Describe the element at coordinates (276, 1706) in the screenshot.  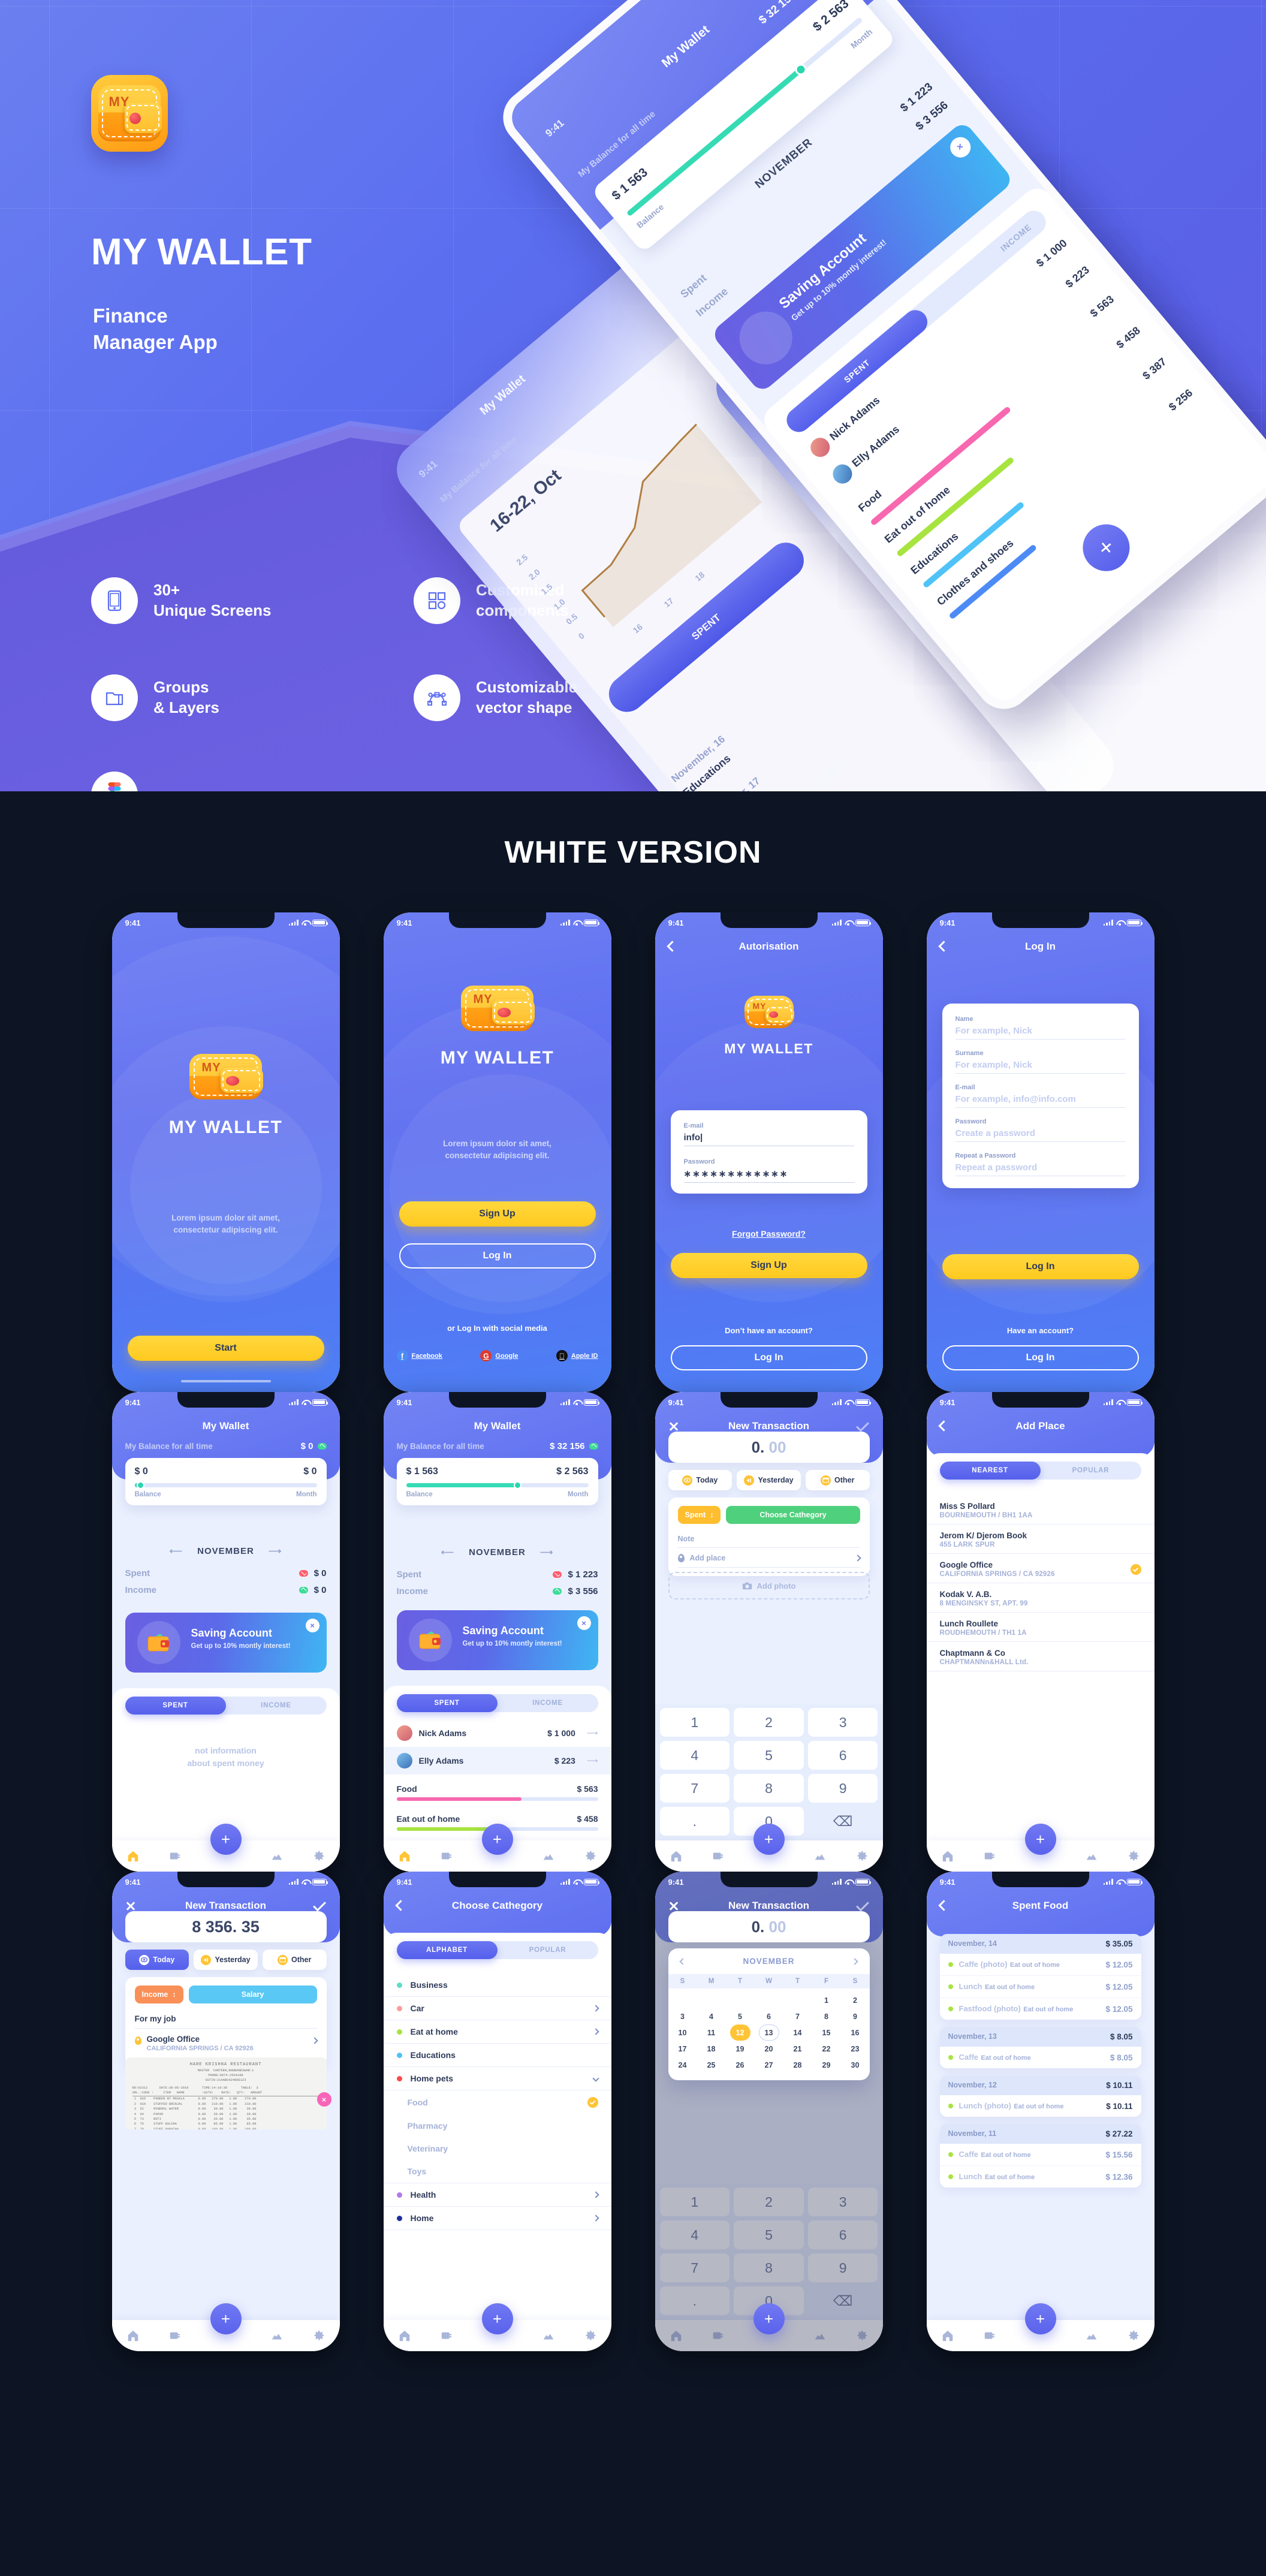
I see `tab-income: INCOME` at that location.